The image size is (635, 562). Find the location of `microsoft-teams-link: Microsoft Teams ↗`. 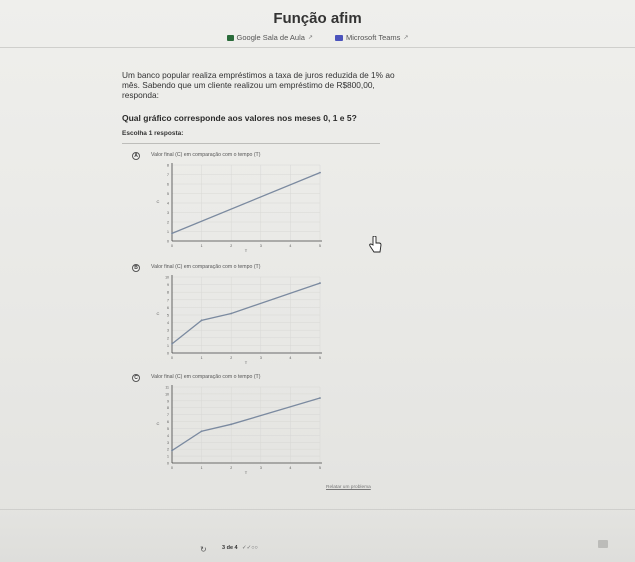

microsoft-teams-link: Microsoft Teams ↗ is located at coordinates (371, 37).